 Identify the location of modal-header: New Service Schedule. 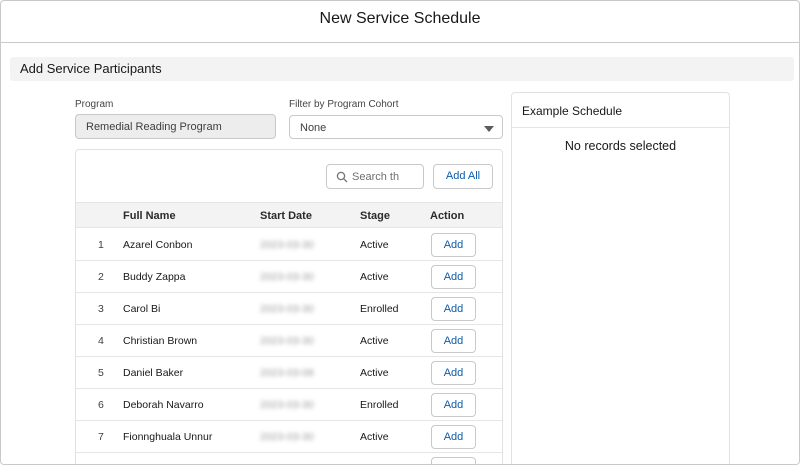
(400, 22).